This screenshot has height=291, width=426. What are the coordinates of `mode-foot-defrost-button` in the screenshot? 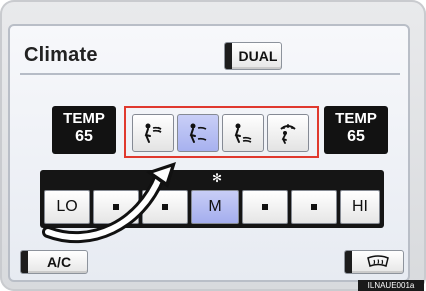 It's located at (288, 133).